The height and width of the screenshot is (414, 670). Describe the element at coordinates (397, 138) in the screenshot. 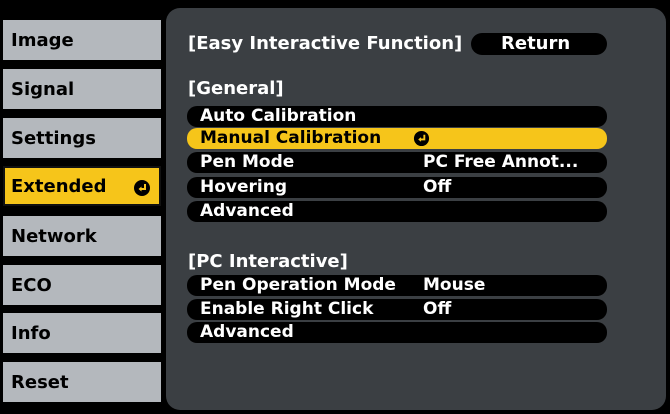

I see `menu-row-manual-calibration: Manual Calibration` at that location.